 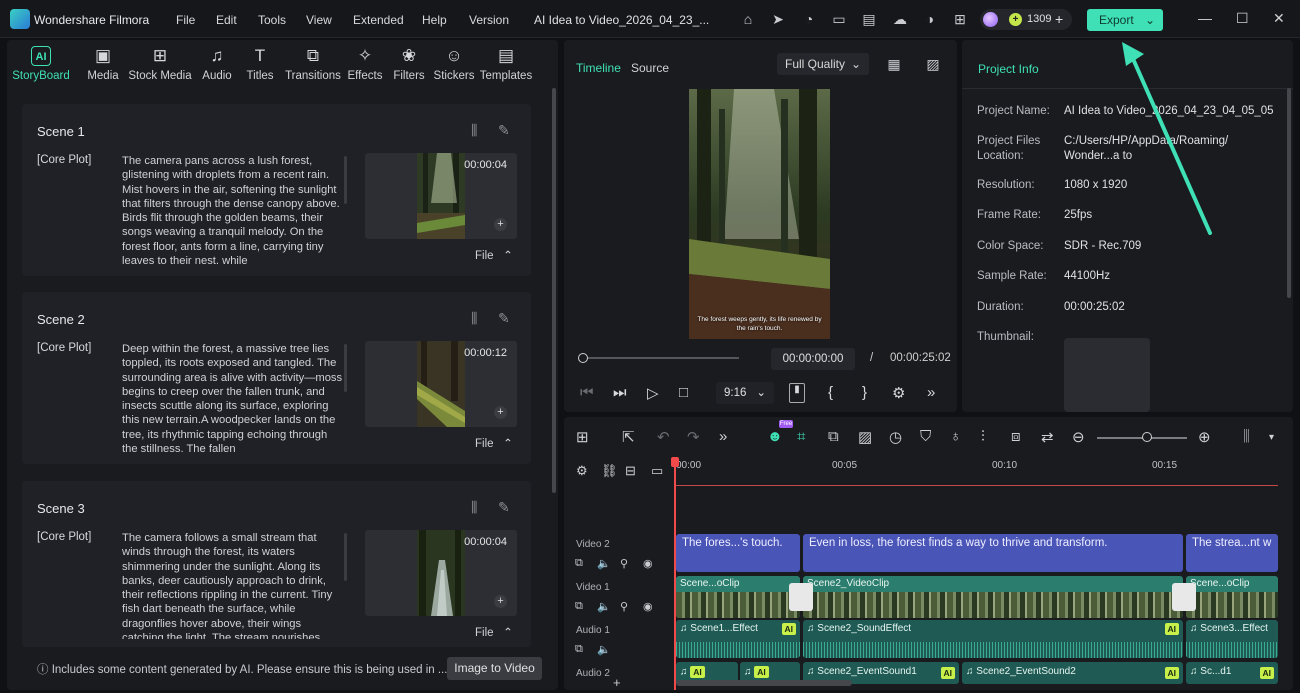 I want to click on left-panel-scrollbar, so click(x=554, y=290).